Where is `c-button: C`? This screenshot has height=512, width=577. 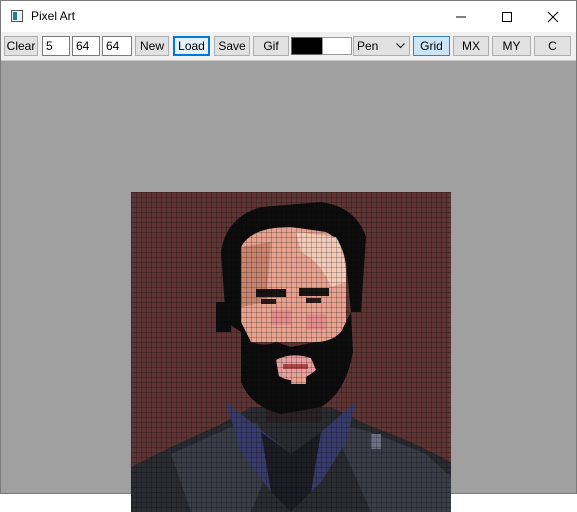 c-button: C is located at coordinates (552, 46).